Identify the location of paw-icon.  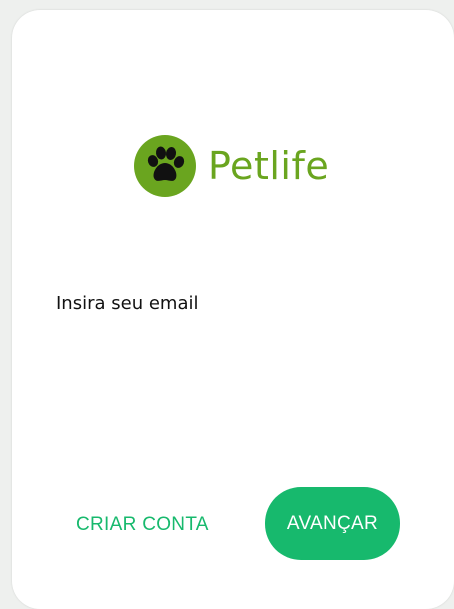
(166, 163).